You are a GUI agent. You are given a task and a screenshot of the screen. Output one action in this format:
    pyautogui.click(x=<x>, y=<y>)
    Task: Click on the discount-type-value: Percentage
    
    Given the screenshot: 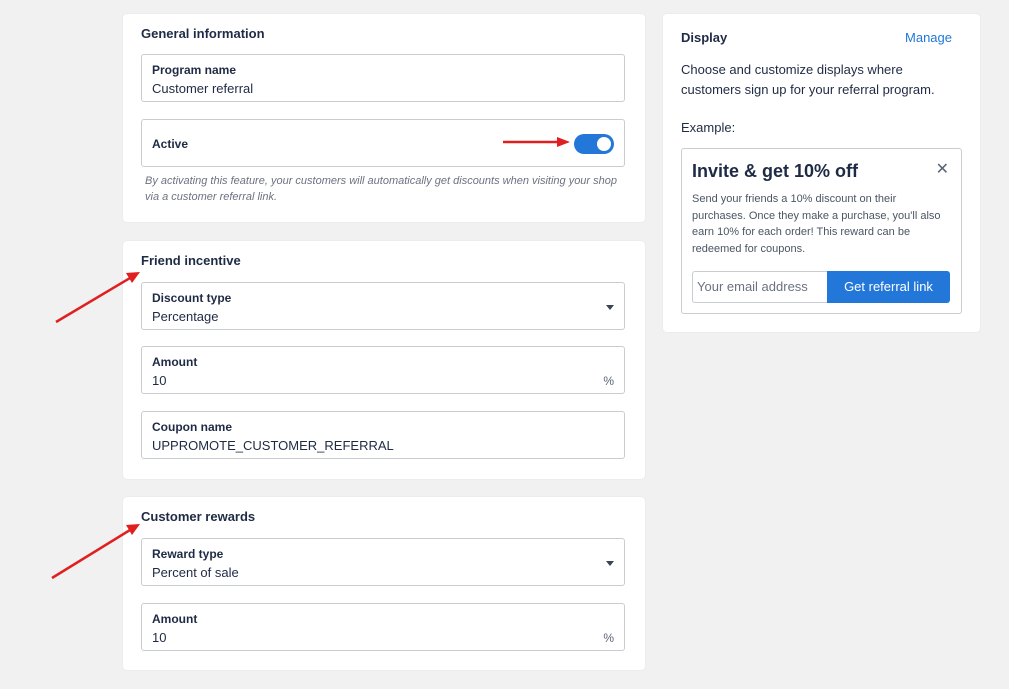 What is the action you would take?
    pyautogui.click(x=185, y=316)
    